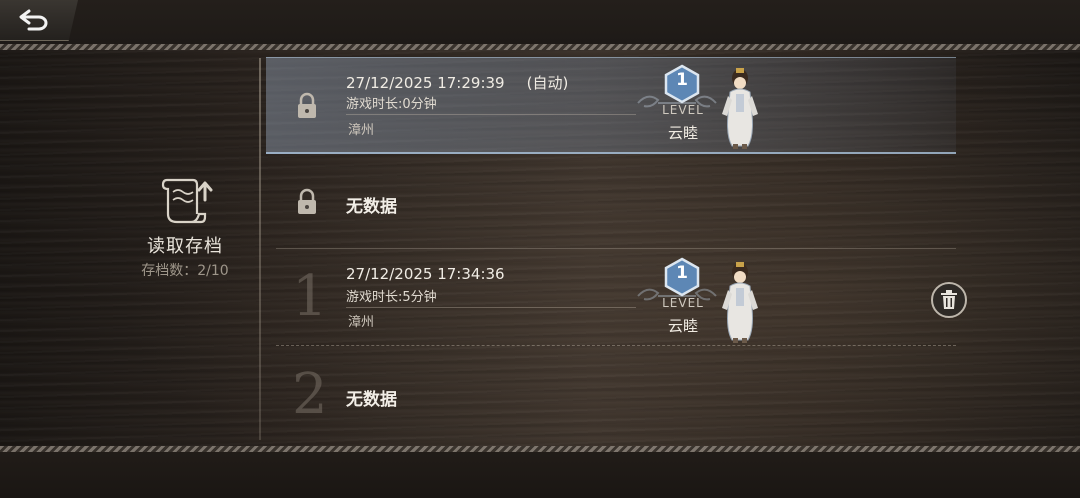 The width and height of the screenshot is (1080, 498). Describe the element at coordinates (425, 83) in the screenshot. I see `save-date: 27/12/2025 17:29:39` at that location.